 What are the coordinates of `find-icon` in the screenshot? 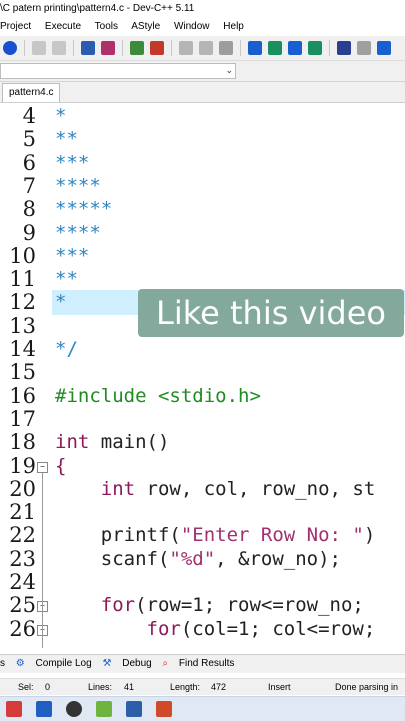 It's located at (88, 48).